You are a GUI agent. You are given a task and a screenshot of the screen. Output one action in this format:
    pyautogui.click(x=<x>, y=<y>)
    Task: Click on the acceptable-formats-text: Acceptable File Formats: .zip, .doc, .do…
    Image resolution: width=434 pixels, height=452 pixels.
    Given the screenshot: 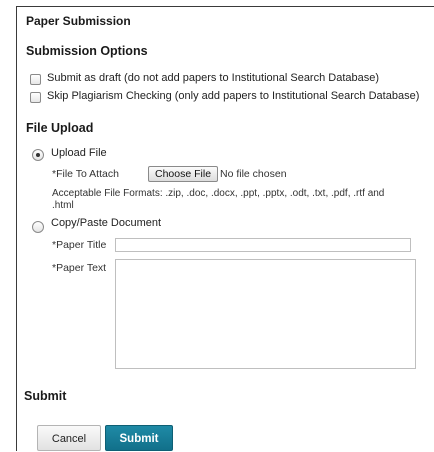 What is the action you would take?
    pyautogui.click(x=218, y=193)
    